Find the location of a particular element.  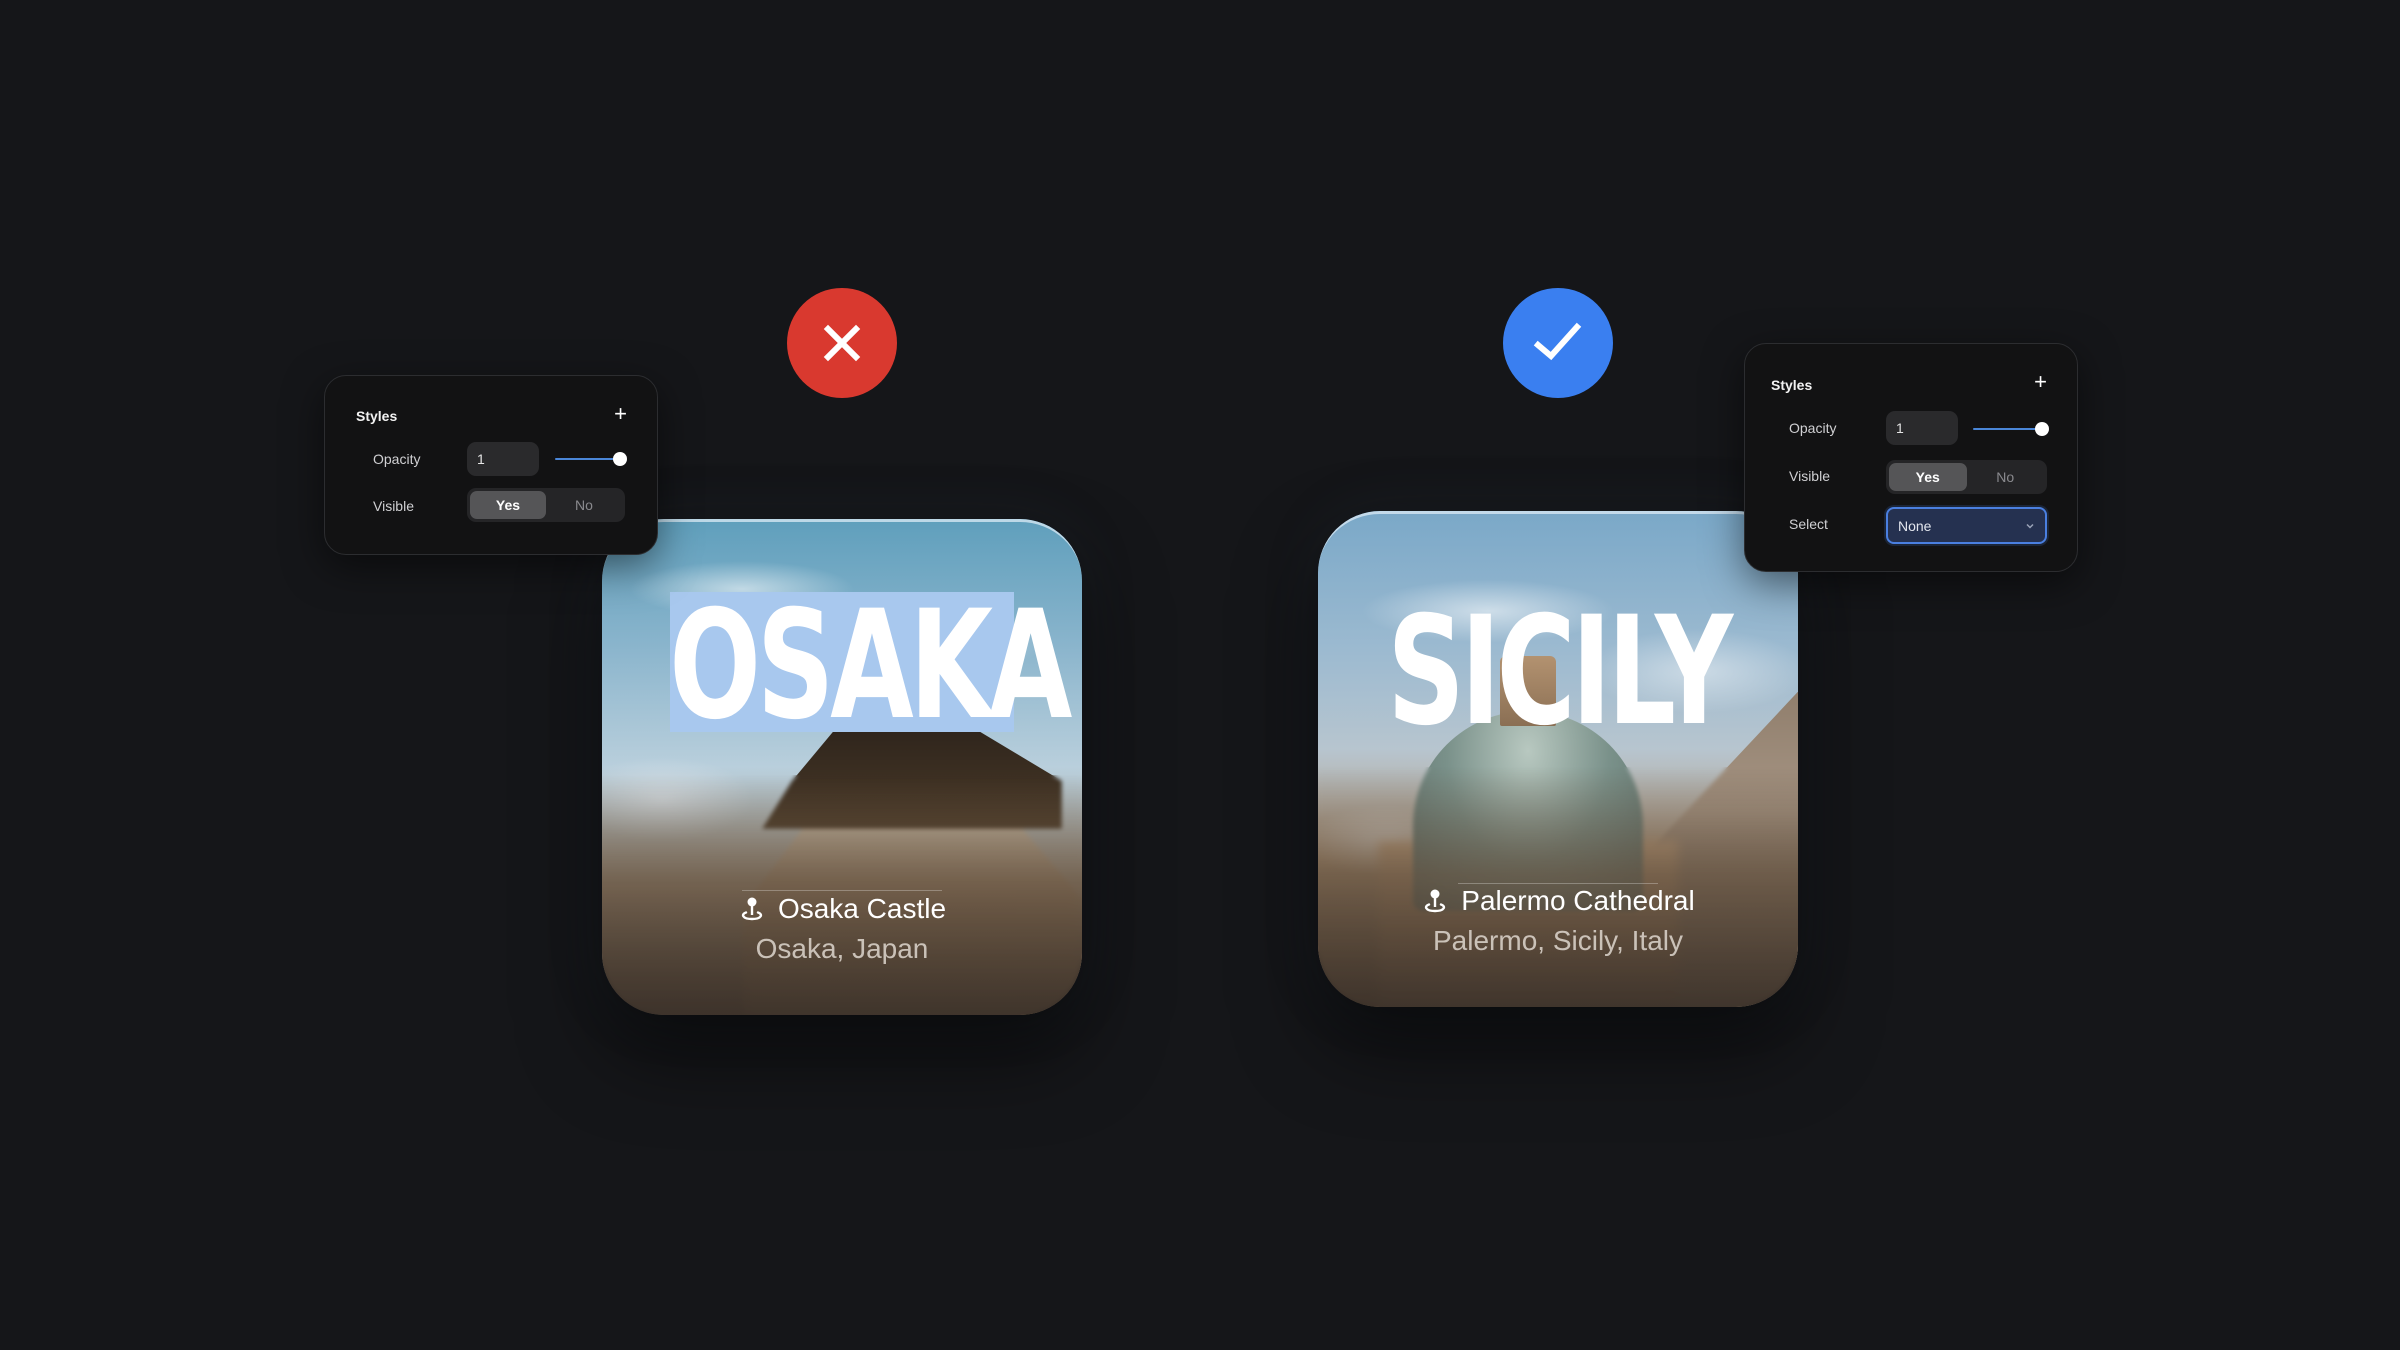

place-row: Palermo Cathedral is located at coordinates (1558, 901).